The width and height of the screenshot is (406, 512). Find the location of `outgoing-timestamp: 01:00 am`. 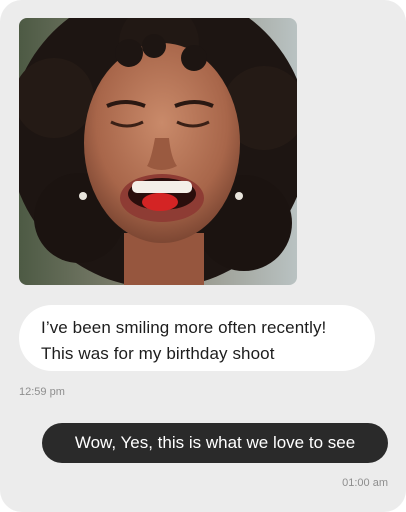

outgoing-timestamp: 01:00 am is located at coordinates (365, 483).